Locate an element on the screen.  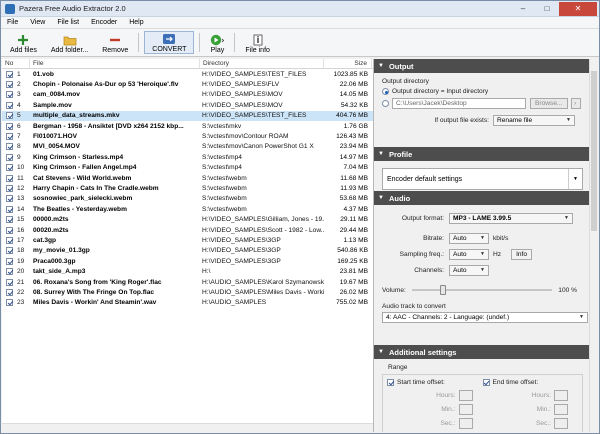
info-button: Info is located at coordinates (522, 254).